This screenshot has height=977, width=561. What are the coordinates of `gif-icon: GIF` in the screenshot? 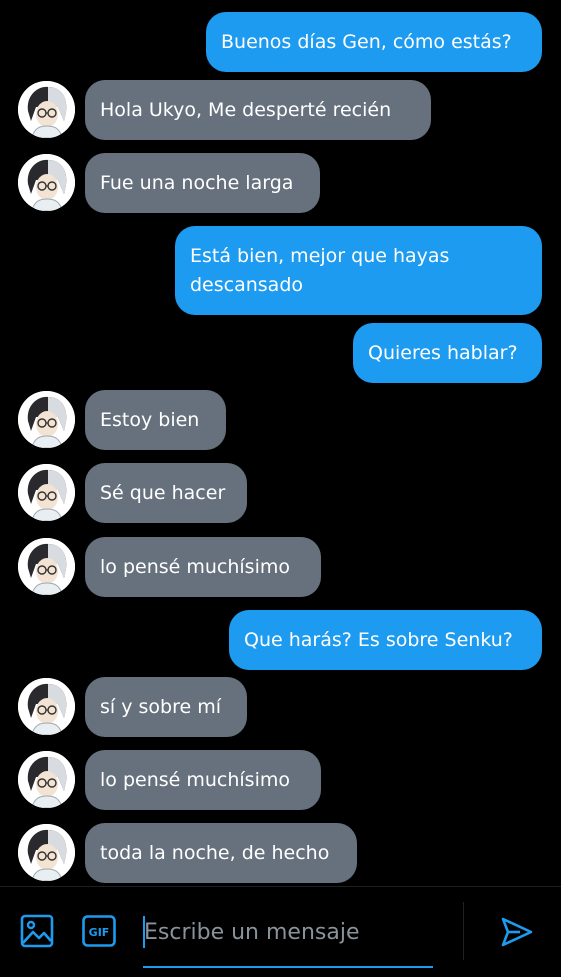 It's located at (99, 931).